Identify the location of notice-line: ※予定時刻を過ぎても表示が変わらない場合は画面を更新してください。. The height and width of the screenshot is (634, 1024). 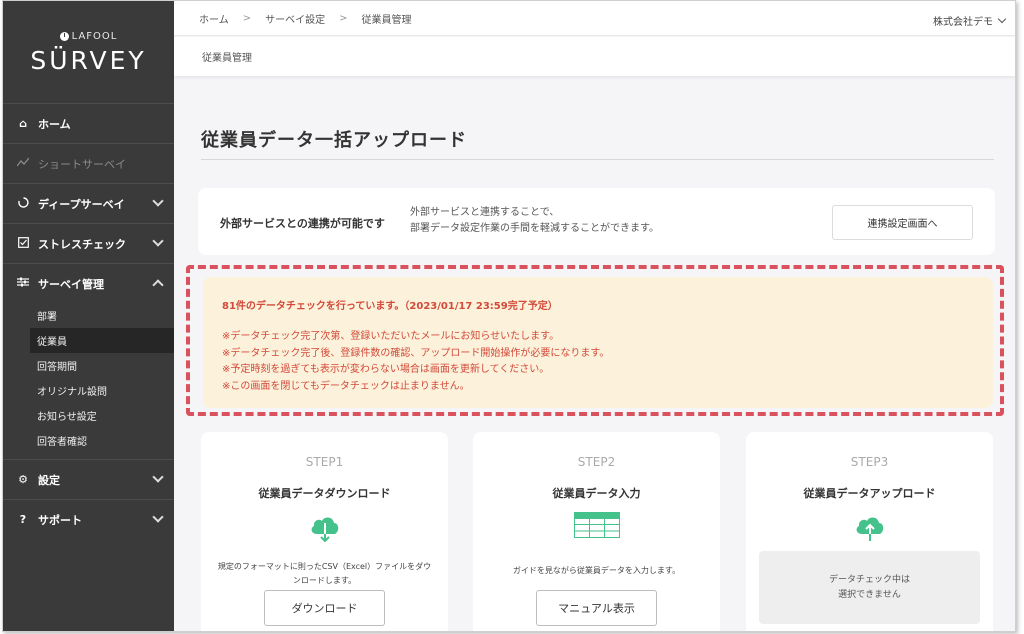
(386, 369).